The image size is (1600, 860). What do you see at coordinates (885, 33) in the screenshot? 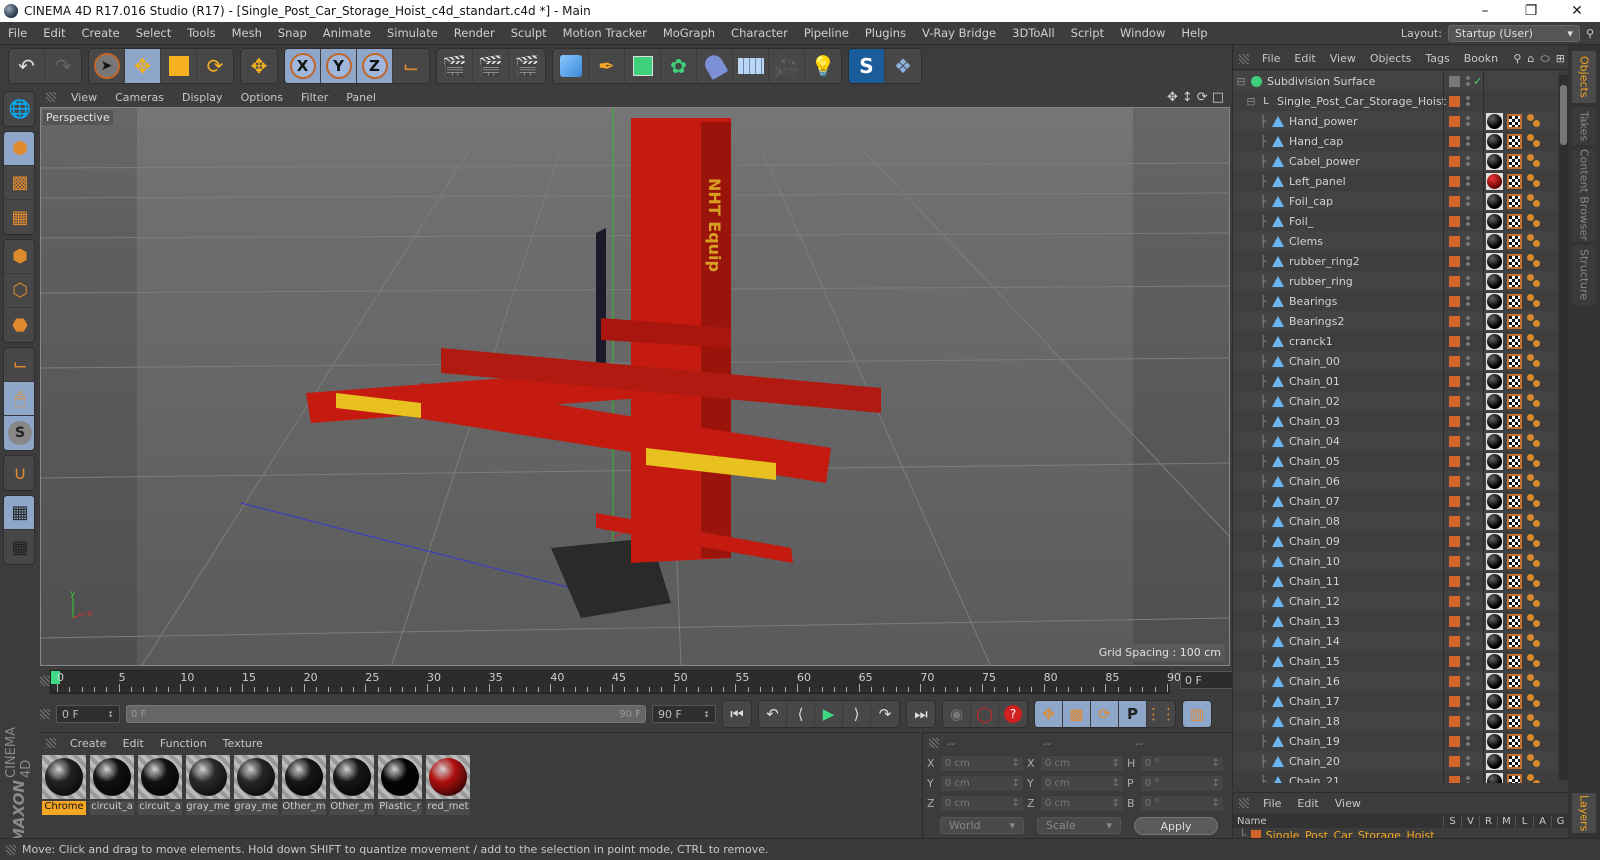
I see `menu-plugins: Plugins` at bounding box center [885, 33].